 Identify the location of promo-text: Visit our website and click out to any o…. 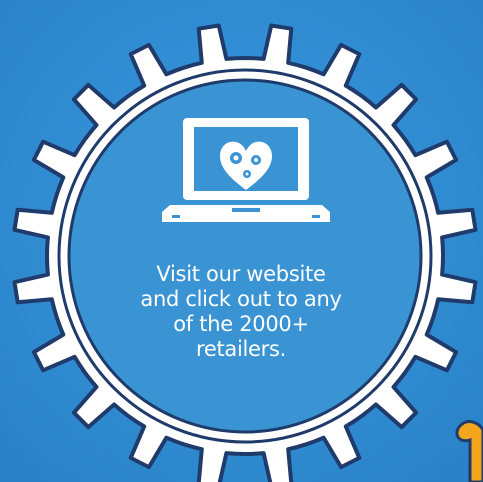
(241, 312).